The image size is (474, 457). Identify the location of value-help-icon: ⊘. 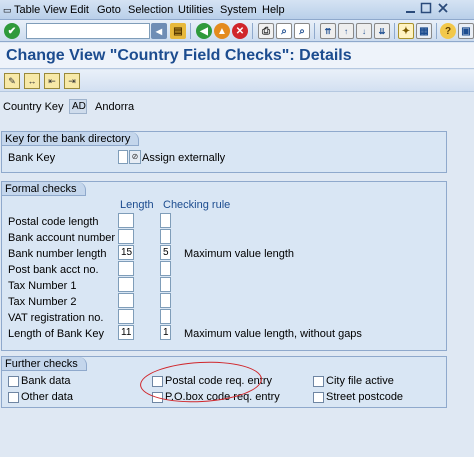
(135, 157).